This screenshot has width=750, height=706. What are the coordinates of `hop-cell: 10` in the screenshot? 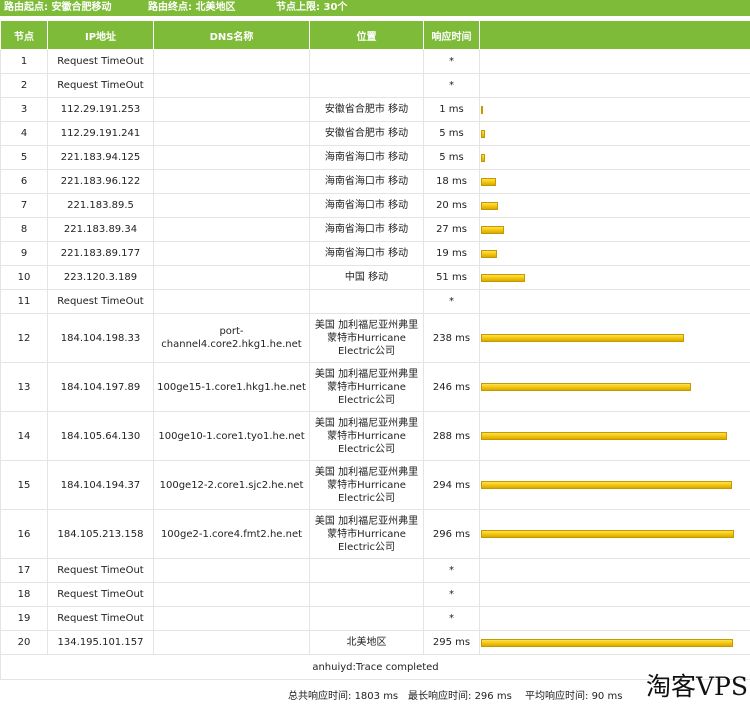 It's located at (24, 277).